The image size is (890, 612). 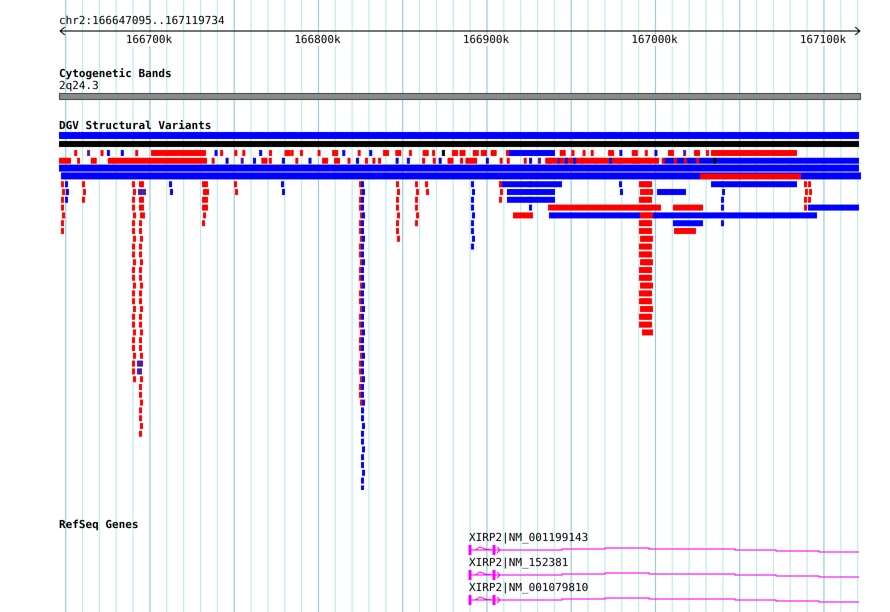 I want to click on track-title: RefSeq Genes, so click(x=98, y=525).